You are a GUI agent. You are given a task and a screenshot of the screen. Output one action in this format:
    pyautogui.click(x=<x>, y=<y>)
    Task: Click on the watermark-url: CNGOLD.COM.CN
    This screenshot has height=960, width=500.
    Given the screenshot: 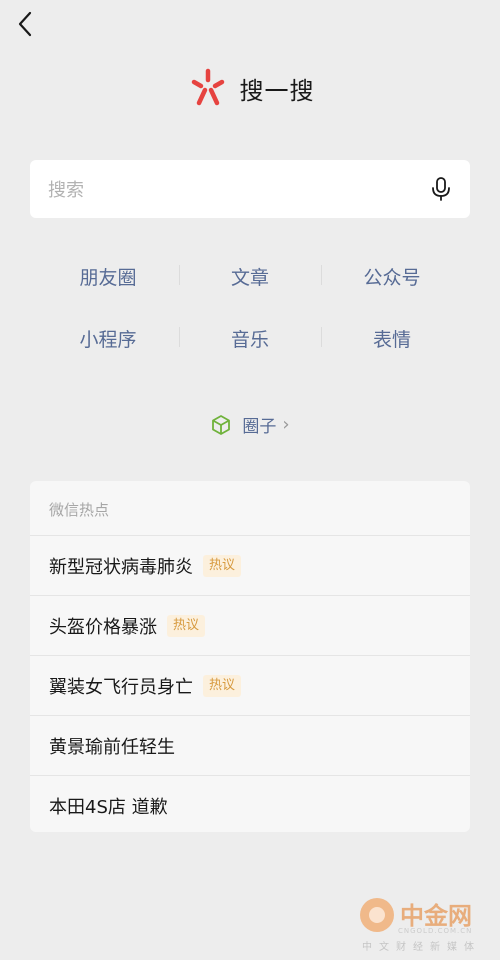 What is the action you would take?
    pyautogui.click(x=435, y=931)
    